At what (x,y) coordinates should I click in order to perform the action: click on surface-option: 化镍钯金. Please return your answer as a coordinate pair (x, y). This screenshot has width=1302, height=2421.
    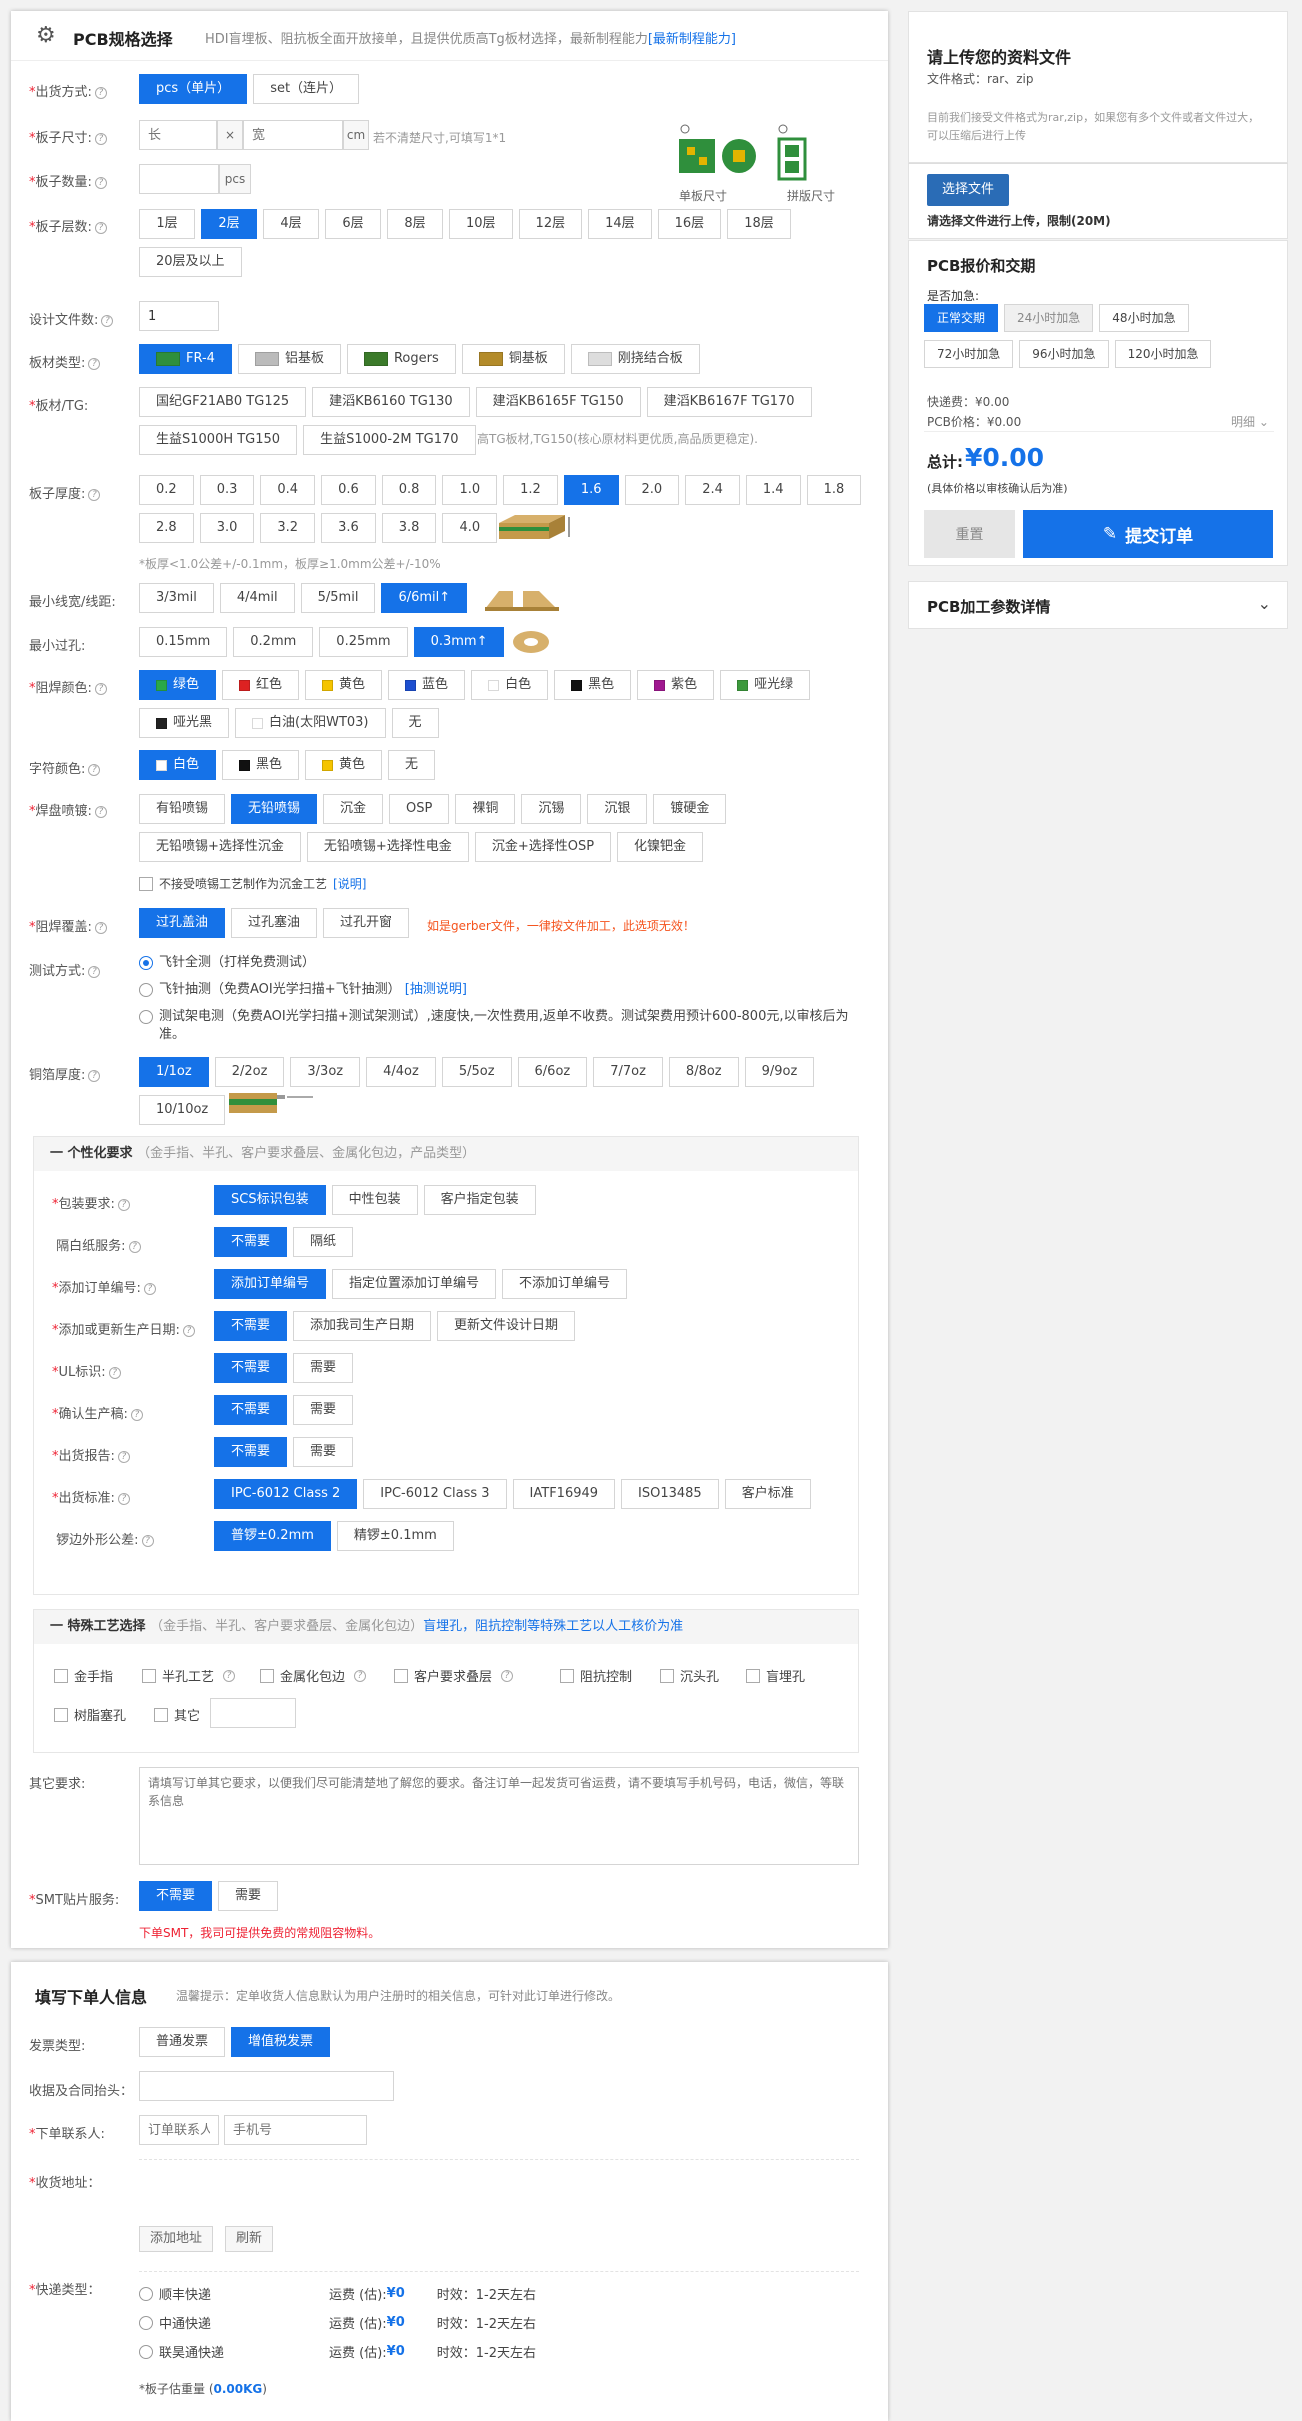
    Looking at the image, I should click on (660, 847).